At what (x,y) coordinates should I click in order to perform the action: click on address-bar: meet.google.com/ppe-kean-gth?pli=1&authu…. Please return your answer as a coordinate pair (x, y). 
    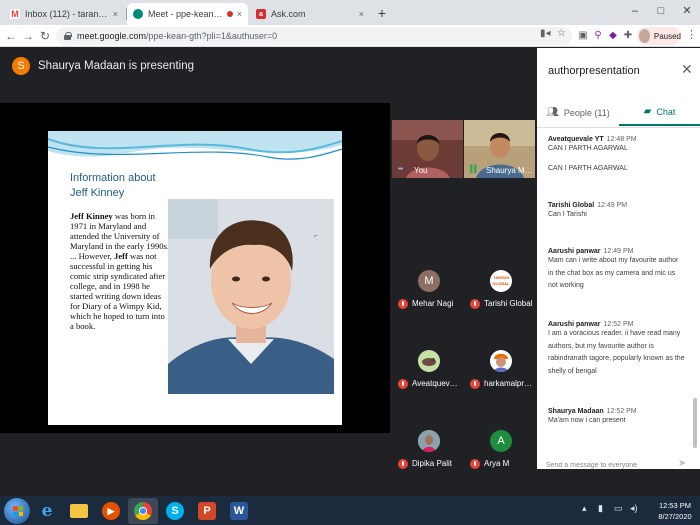
    Looking at the image, I should click on (314, 36).